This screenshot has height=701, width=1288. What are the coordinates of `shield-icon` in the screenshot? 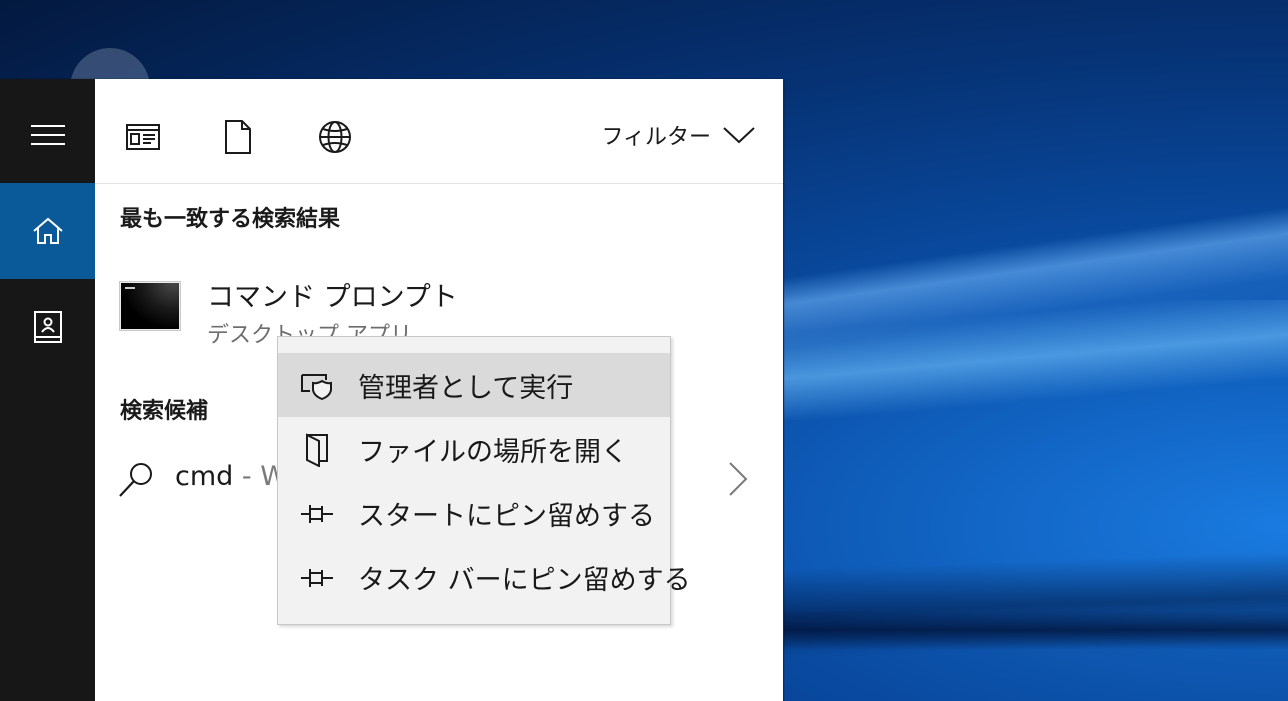 It's located at (317, 386).